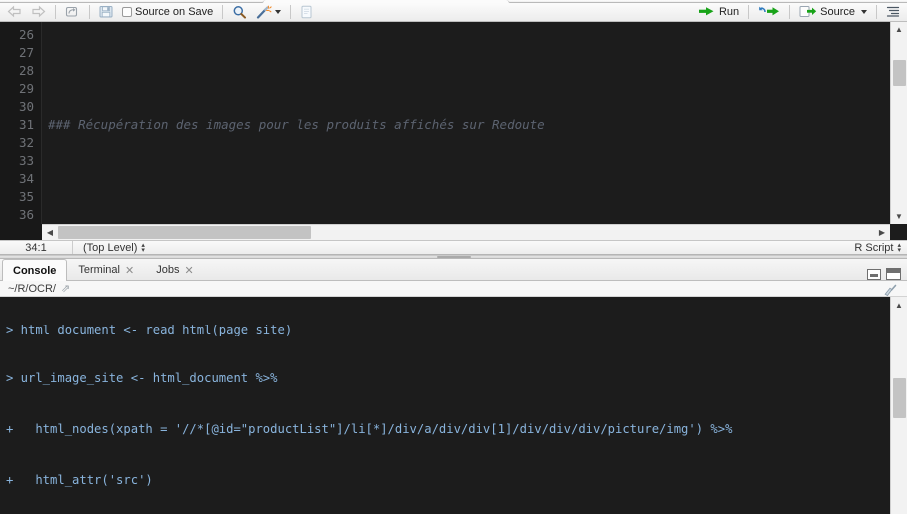  What do you see at coordinates (453, 289) in the screenshot?
I see `console-working-directory: ~/R/OCR/ ⇗` at bounding box center [453, 289].